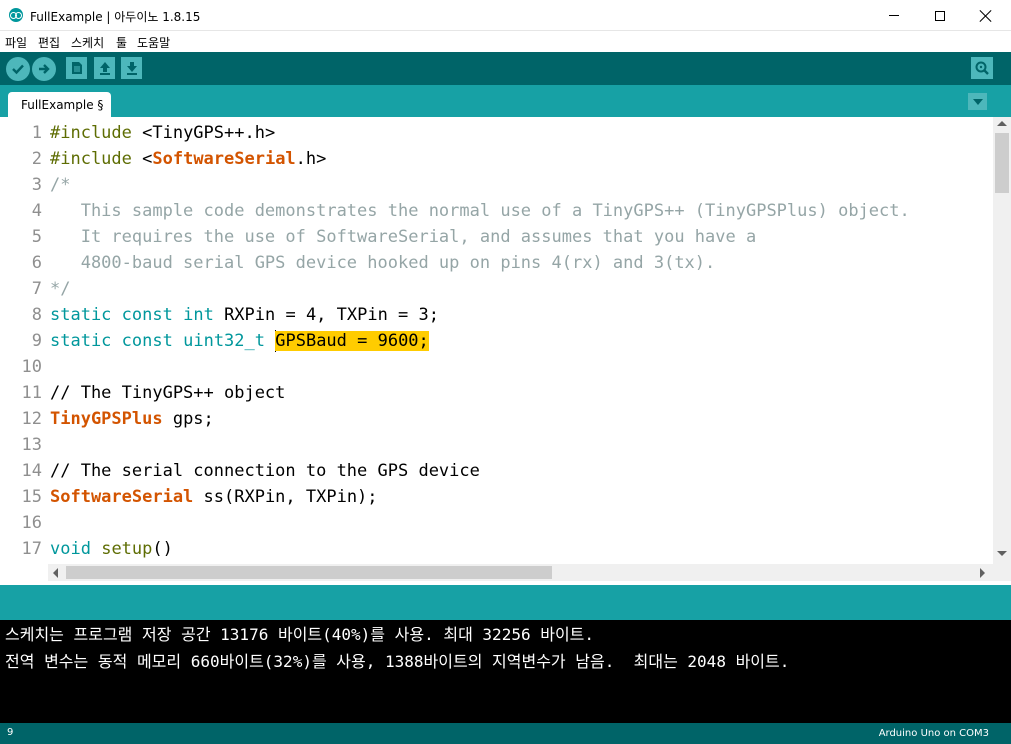 The width and height of the screenshot is (1011, 744). I want to click on line-number: 13, so click(31, 445).